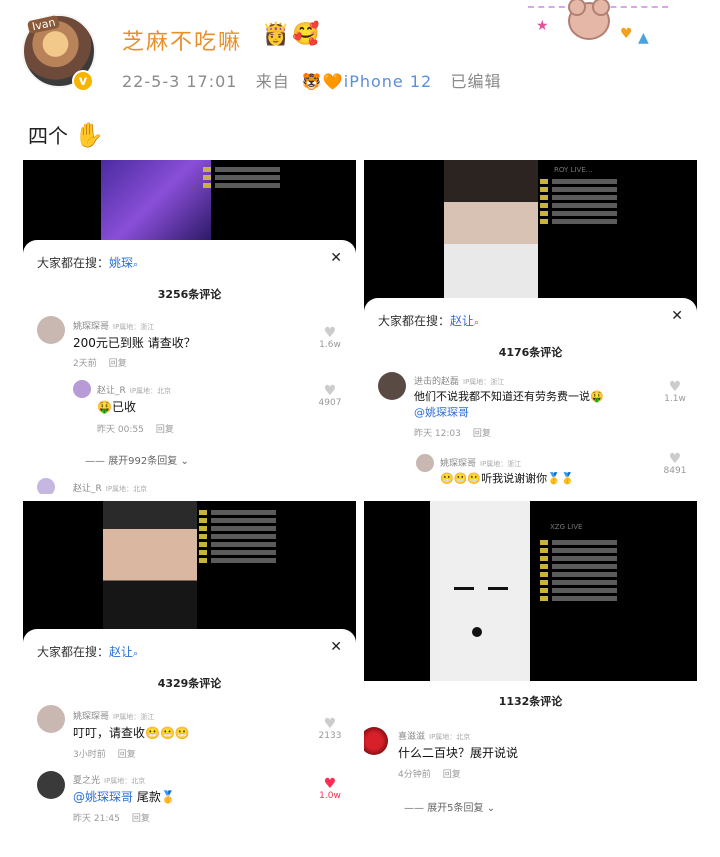  Describe the element at coordinates (675, 464) in the screenshot. I see `like-button: ♥ 8491` at that location.